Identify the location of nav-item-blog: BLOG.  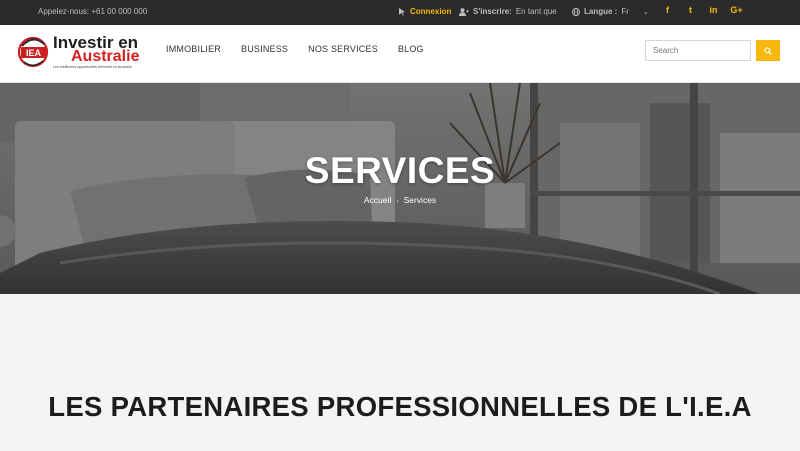
(411, 49).